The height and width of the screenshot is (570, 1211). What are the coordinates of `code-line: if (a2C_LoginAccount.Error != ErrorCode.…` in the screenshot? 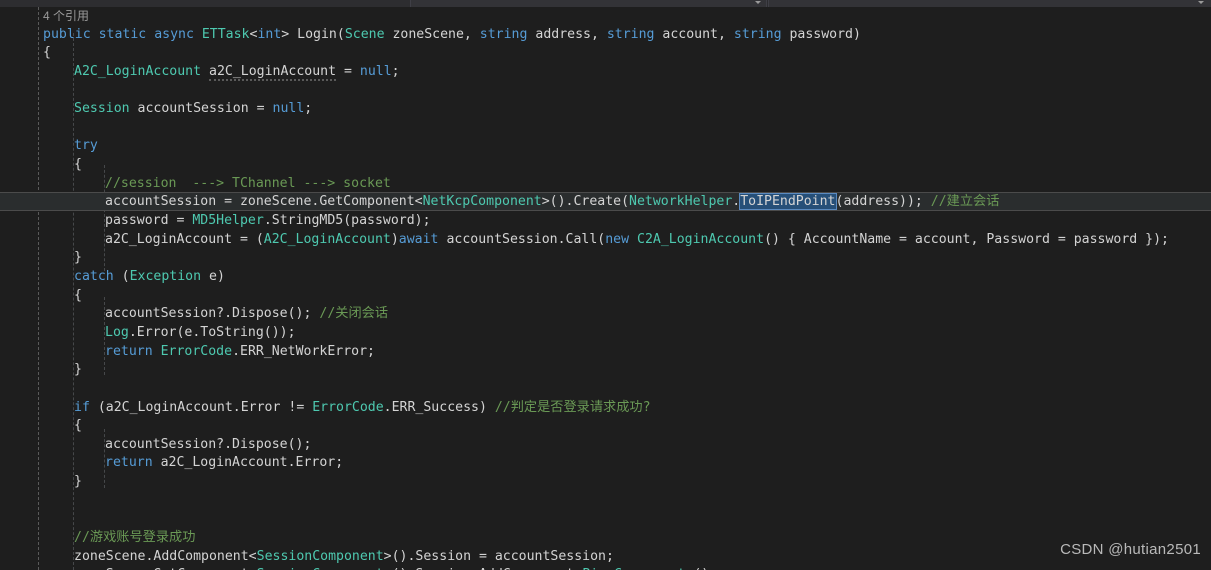 It's located at (362, 407).